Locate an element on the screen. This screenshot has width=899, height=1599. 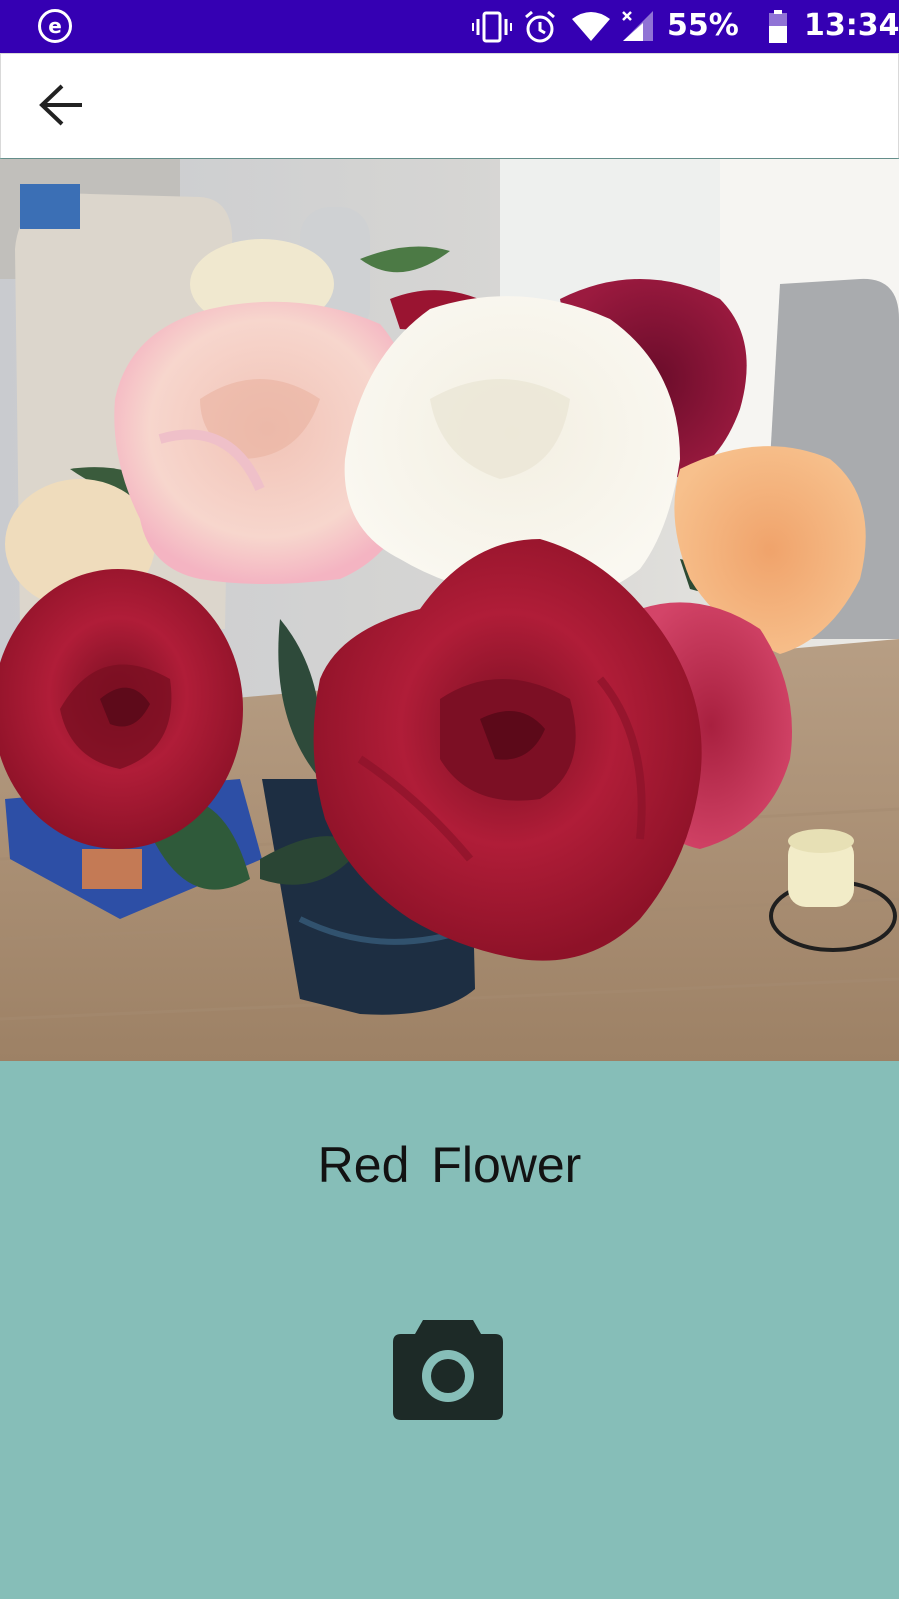
battery-percent: 55% is located at coordinates (703, 25).